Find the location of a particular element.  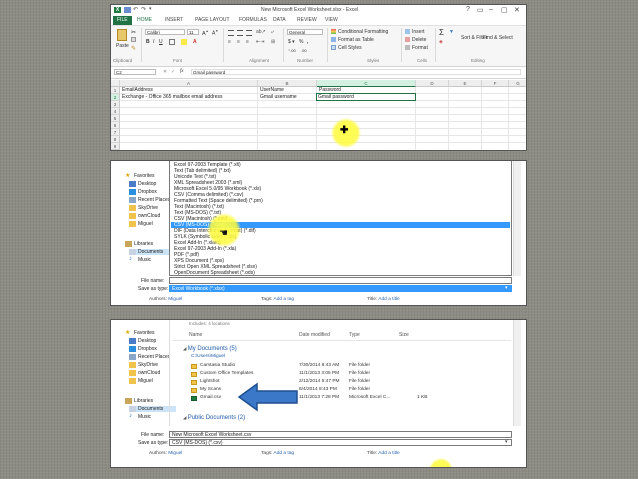

bold-icon: B is located at coordinates (148, 42).